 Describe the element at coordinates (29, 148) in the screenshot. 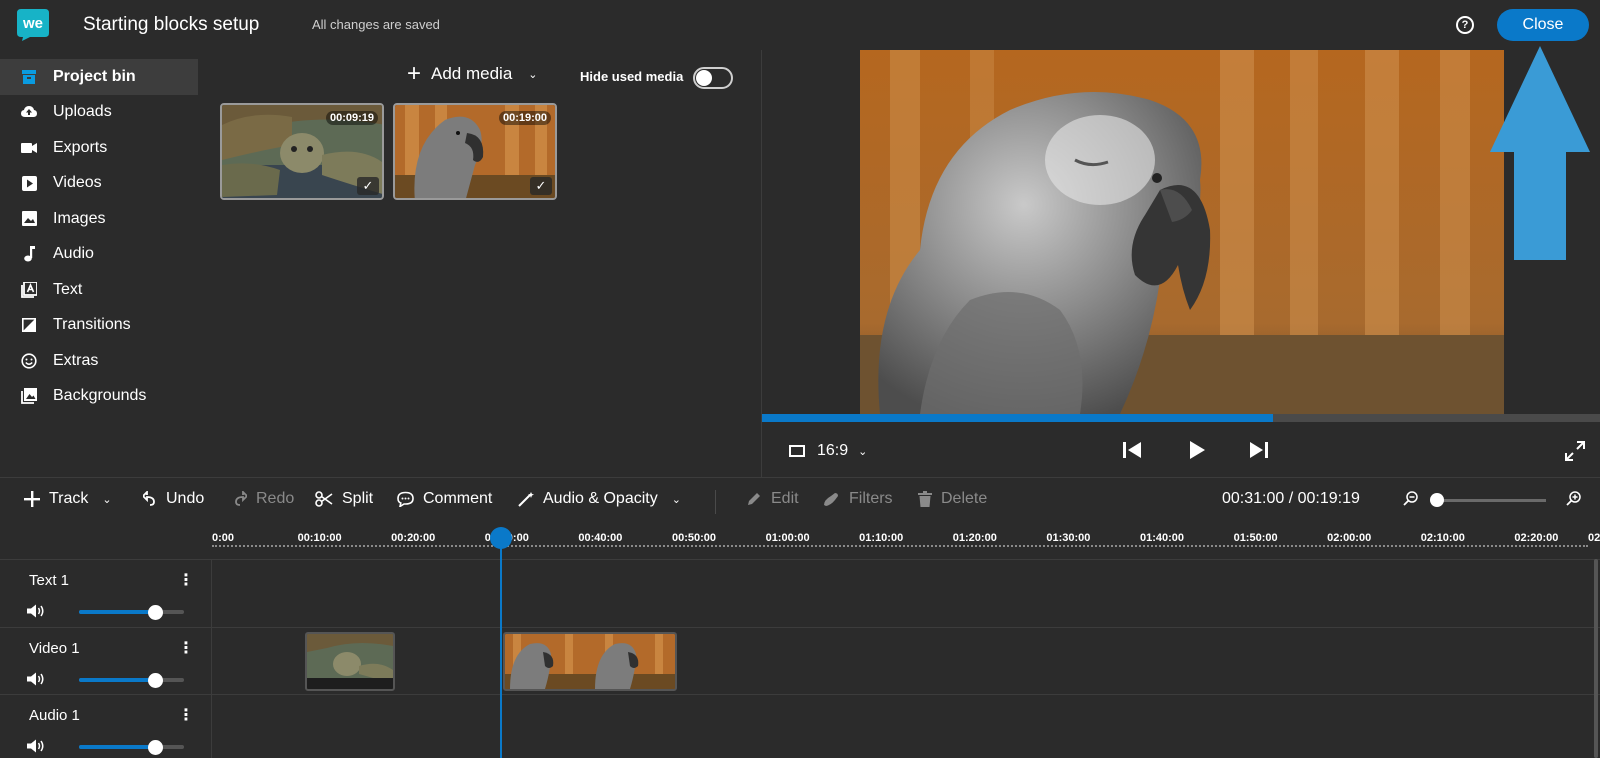

I see `video-camera-icon` at that location.